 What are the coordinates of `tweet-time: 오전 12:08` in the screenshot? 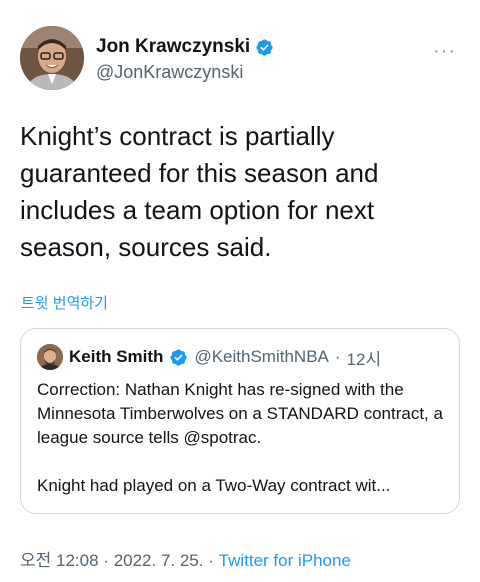 It's located at (59, 560).